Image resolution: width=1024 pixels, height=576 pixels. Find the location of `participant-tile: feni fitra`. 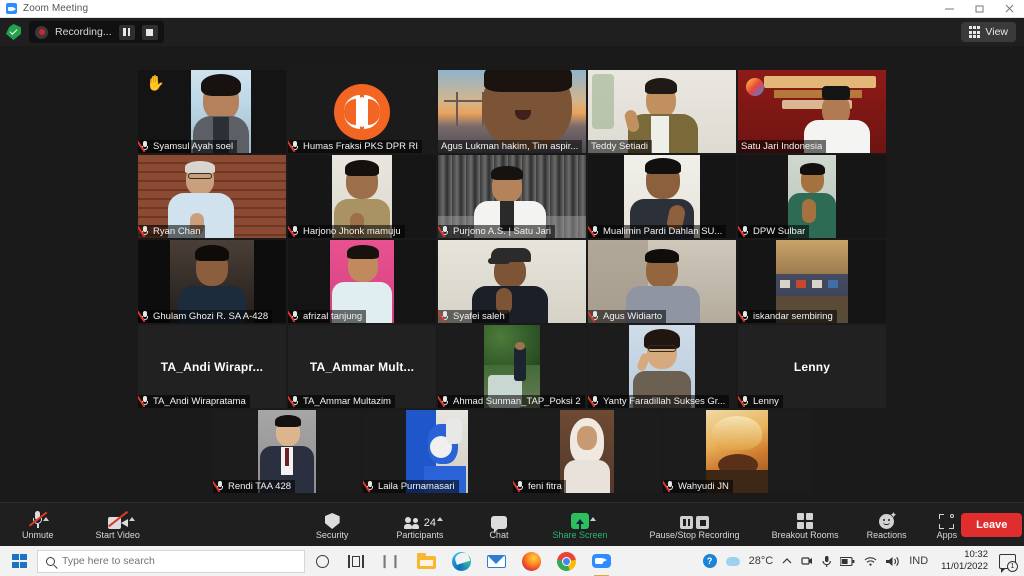

participant-tile: feni fitra is located at coordinates (587, 451).